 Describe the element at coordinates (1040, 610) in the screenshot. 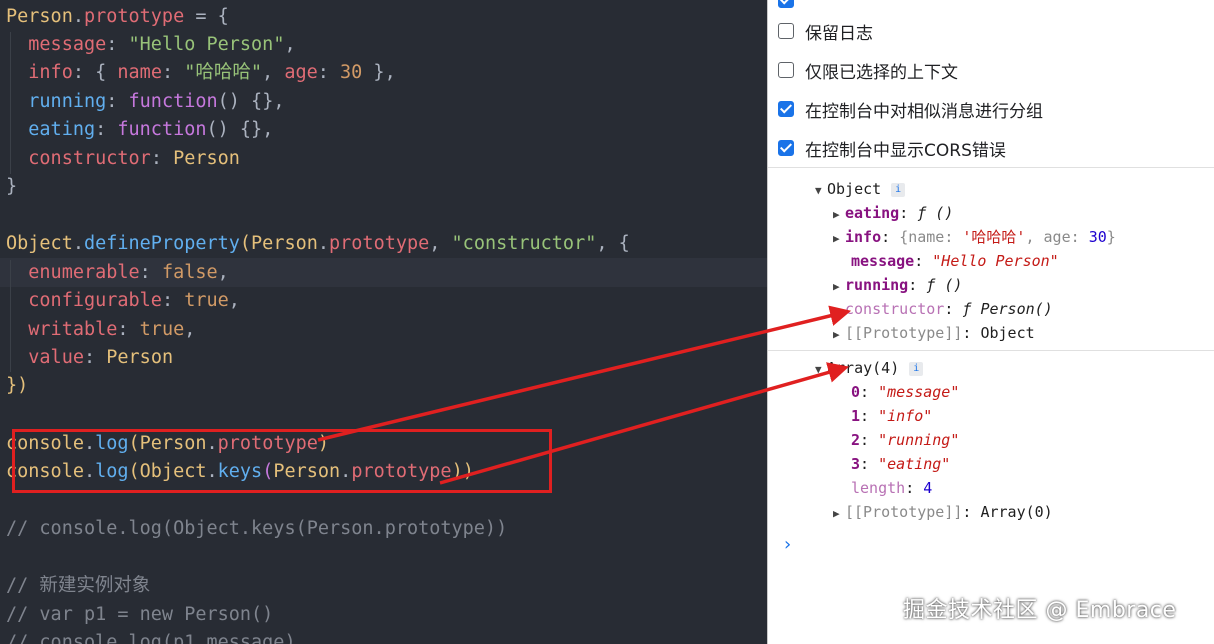

I see `watermark: 掘金技术社区 @ Embrace` at that location.